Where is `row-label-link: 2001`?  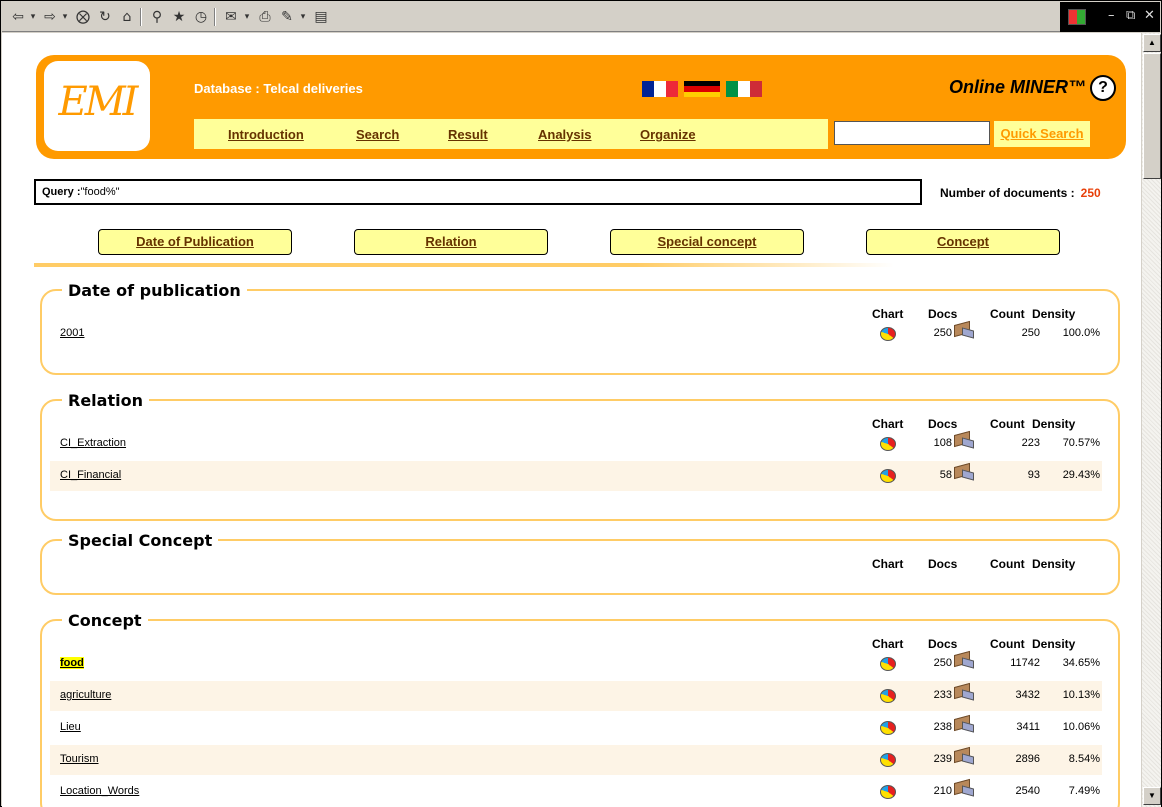 row-label-link: 2001 is located at coordinates (72, 333).